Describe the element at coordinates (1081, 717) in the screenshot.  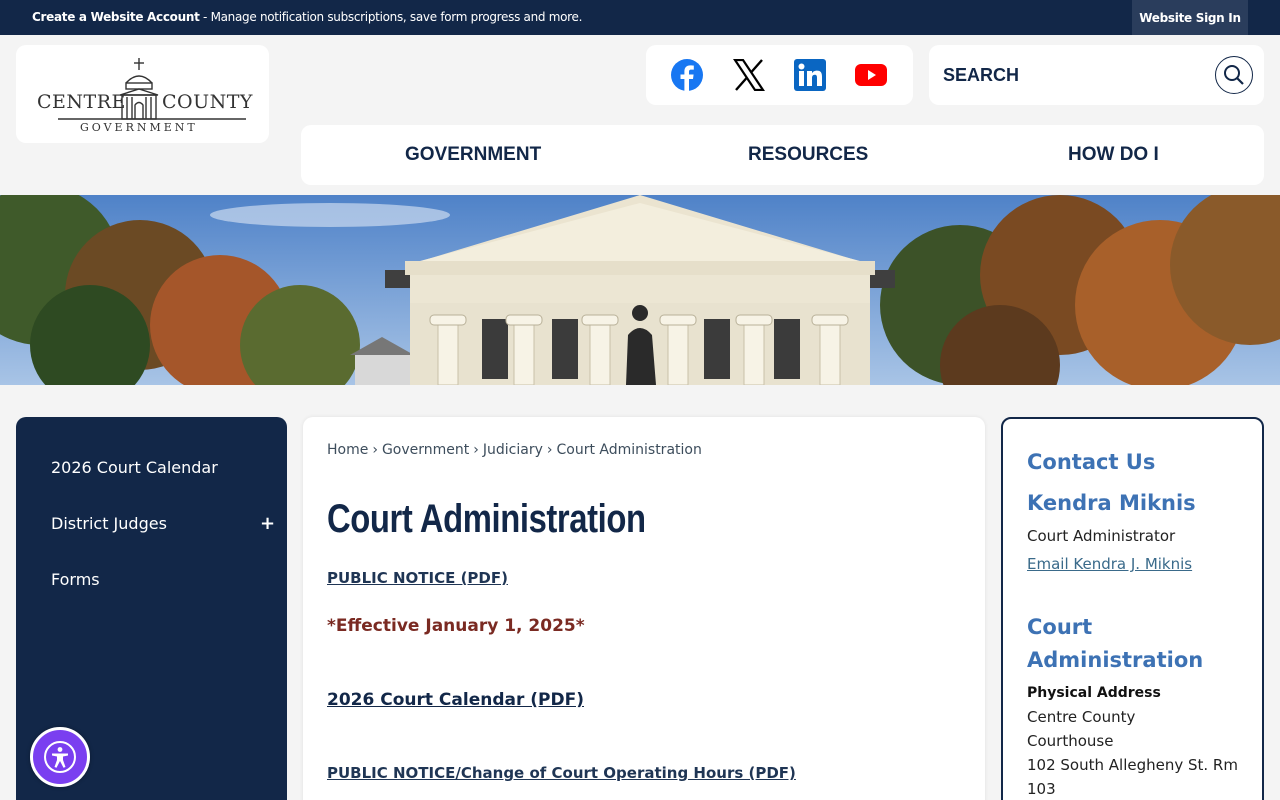
I see `address-line-1: Centre County` at that location.